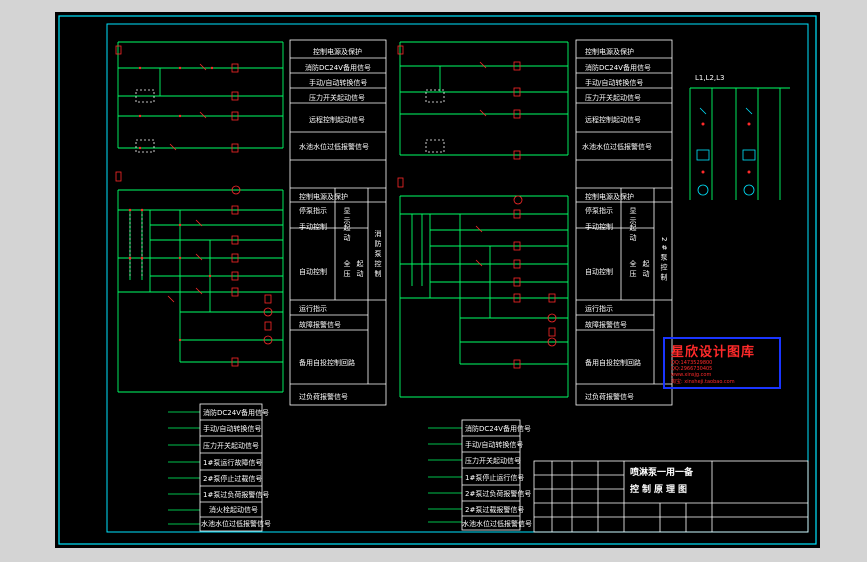 The height and width of the screenshot is (562, 867). I want to click on left-label-overload: 过负荷报警信号, so click(323, 397).